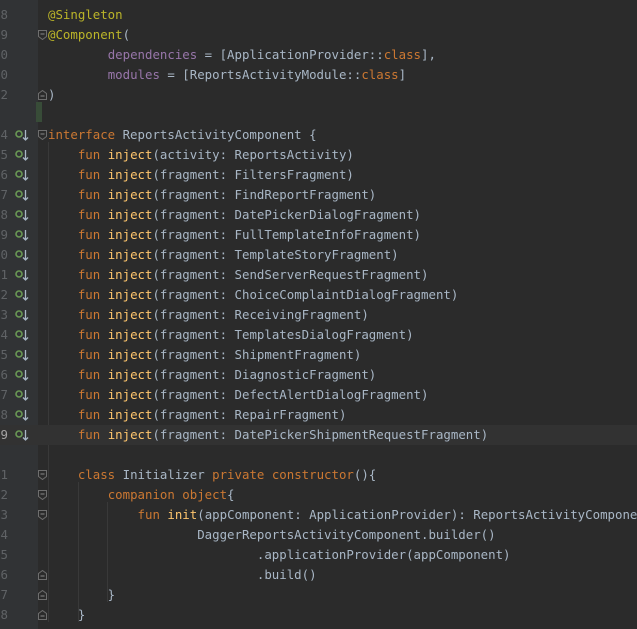 The width and height of the screenshot is (637, 629). Describe the element at coordinates (318, 135) in the screenshot. I see `code-line: 4 interface ReportsActivityComponent {` at that location.